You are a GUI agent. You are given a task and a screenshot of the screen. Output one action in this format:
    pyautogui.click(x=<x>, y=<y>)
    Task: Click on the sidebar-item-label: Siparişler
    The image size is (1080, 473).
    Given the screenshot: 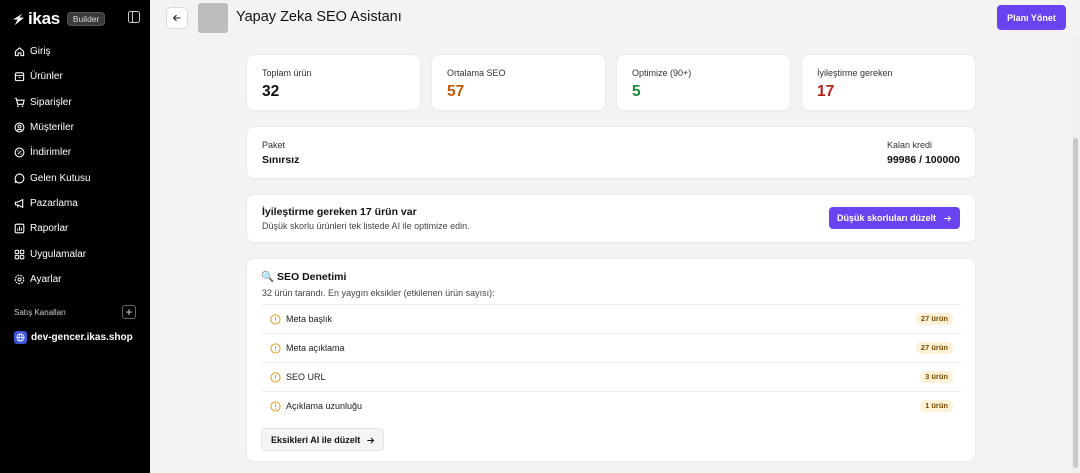 What is the action you would take?
    pyautogui.click(x=51, y=102)
    